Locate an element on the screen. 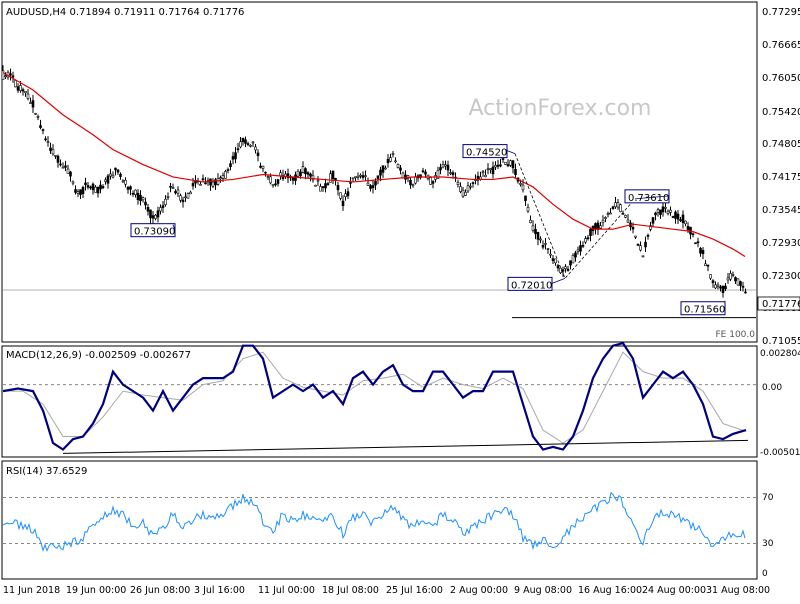 The image size is (800, 604). price-y-tick: 0.76665 is located at coordinates (781, 45).